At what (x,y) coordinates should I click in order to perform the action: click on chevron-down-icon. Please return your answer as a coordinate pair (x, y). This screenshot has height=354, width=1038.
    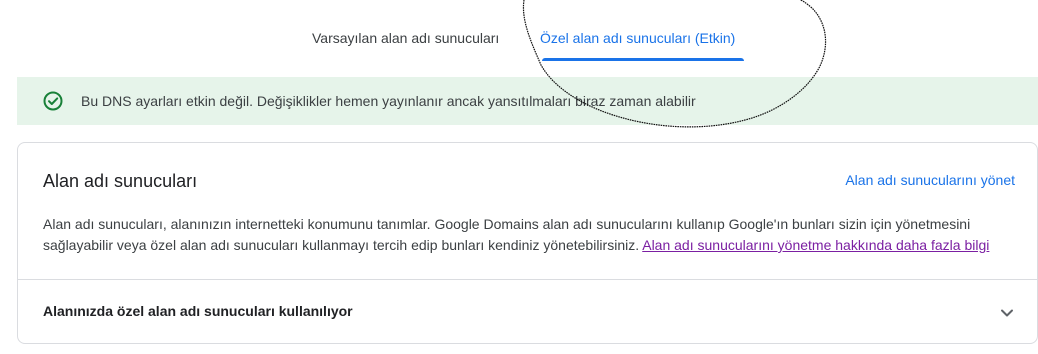
    Looking at the image, I should click on (1007, 313).